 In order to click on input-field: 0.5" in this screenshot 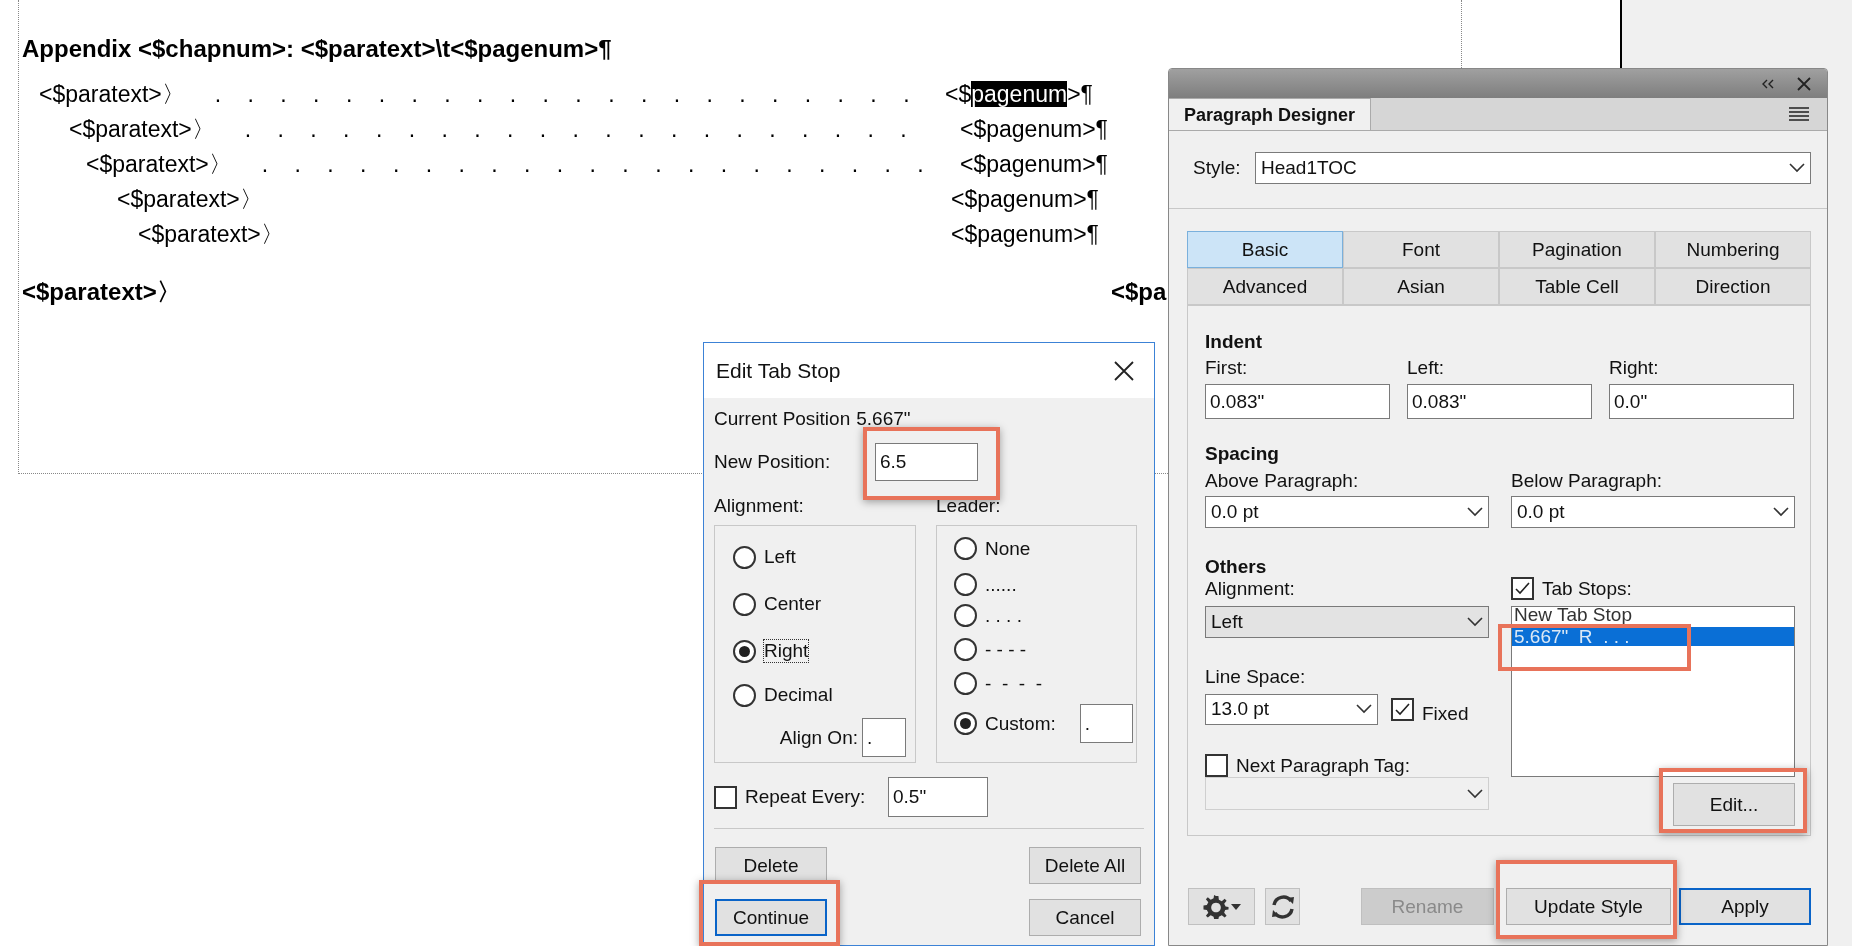, I will do `click(938, 797)`.